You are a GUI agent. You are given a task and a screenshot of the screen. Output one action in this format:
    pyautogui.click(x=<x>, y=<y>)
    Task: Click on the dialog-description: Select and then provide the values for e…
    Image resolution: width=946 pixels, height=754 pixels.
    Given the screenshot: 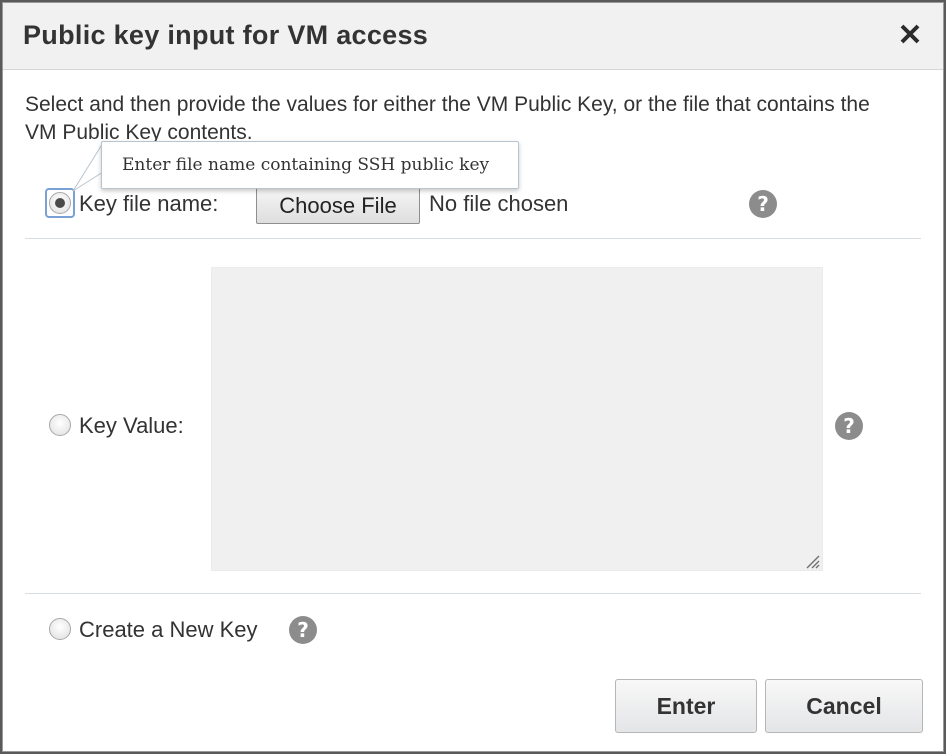 What is the action you would take?
    pyautogui.click(x=447, y=118)
    